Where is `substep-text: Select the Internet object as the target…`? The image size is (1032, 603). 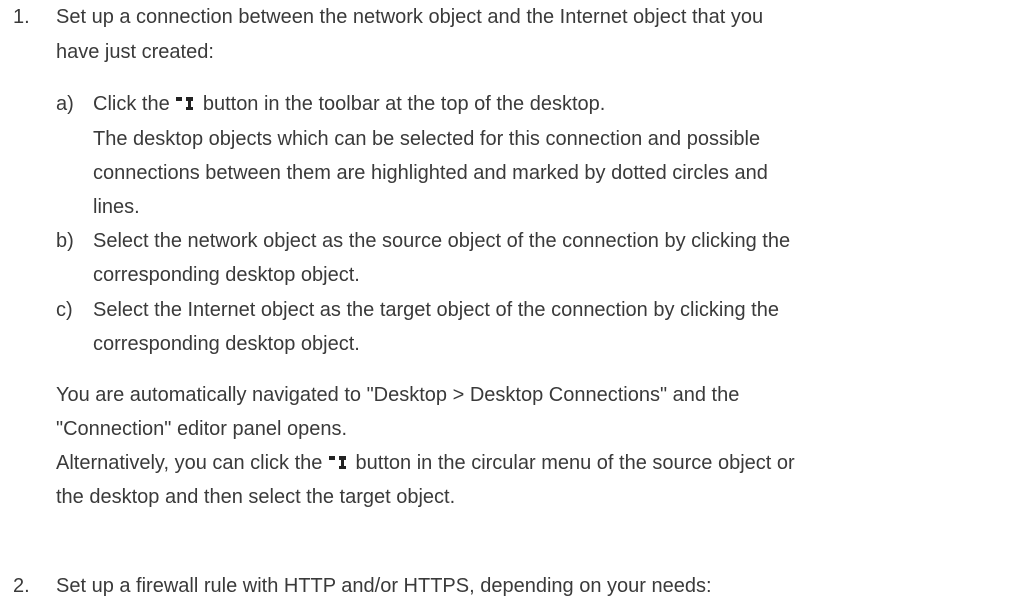 substep-text: Select the Internet object as the target… is located at coordinates (436, 310).